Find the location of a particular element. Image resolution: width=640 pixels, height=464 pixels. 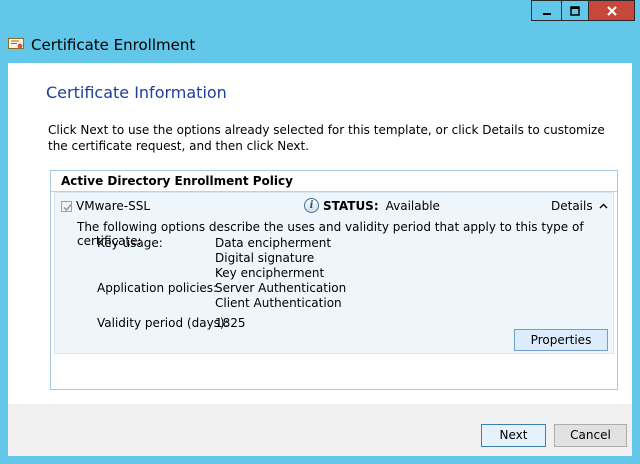

key-usage-value: Digital signature is located at coordinates (265, 258).